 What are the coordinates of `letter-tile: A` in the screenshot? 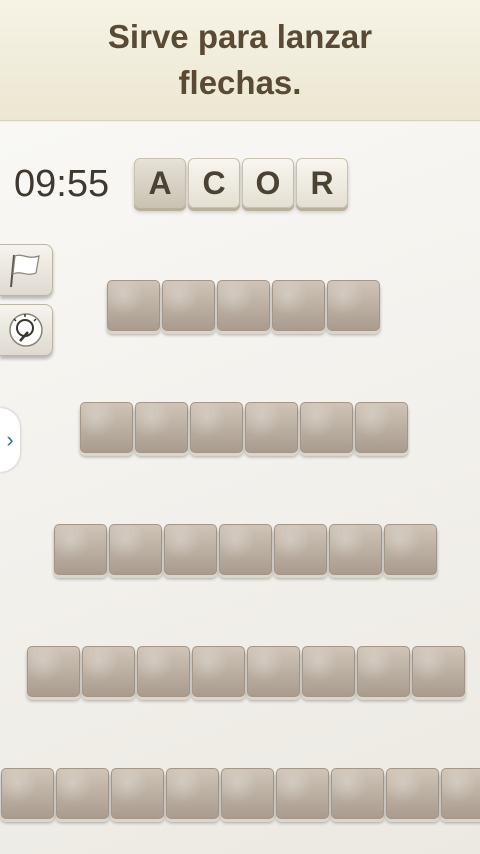 It's located at (160, 183).